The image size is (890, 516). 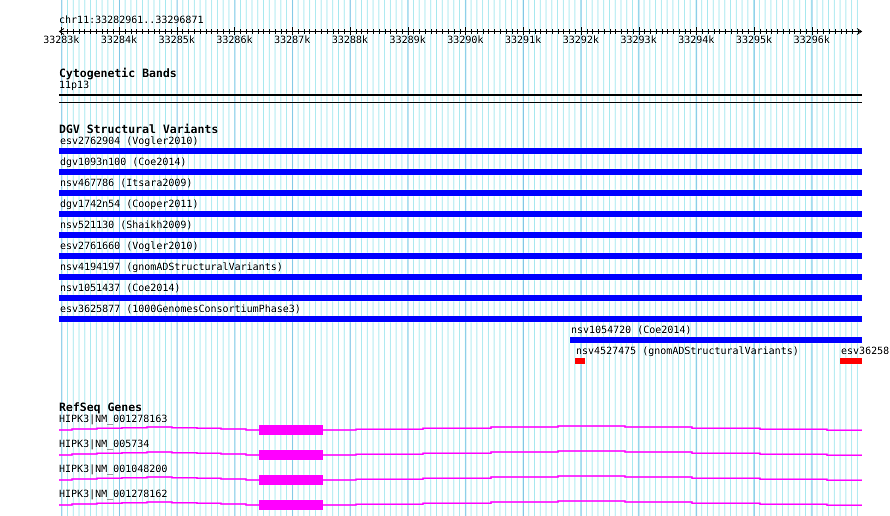 What do you see at coordinates (113, 495) in the screenshot?
I see `gene-label: HIPK3|NM_001278162` at bounding box center [113, 495].